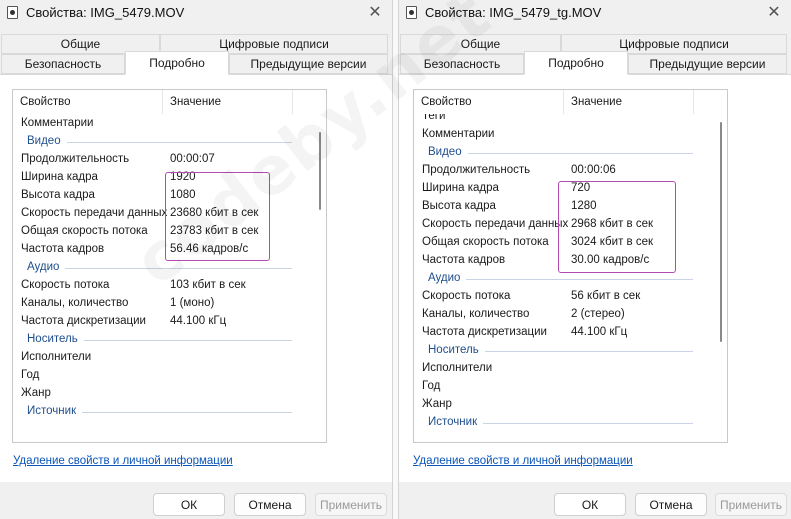 Image resolution: width=791 pixels, height=519 pixels. What do you see at coordinates (169, 178) in the screenshot?
I see `table-row: Ширина кадра 1920` at bounding box center [169, 178].